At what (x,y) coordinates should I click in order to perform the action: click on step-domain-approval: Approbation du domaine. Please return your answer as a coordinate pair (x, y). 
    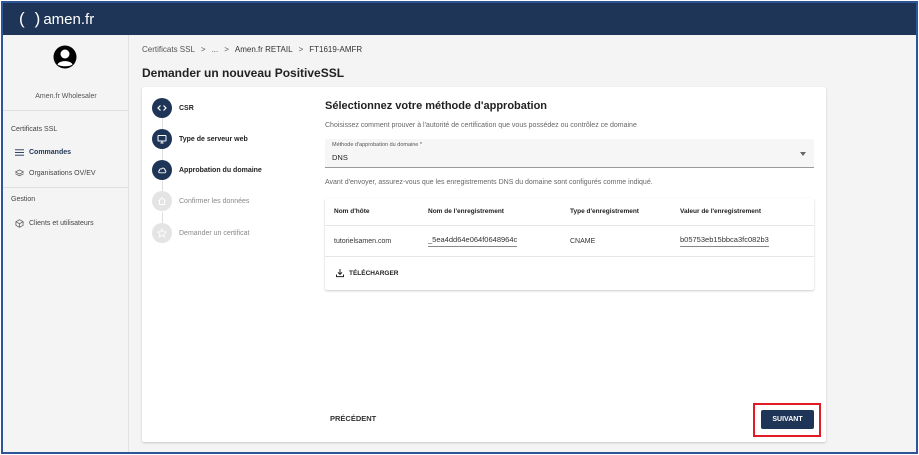
    Looking at the image, I should click on (207, 170).